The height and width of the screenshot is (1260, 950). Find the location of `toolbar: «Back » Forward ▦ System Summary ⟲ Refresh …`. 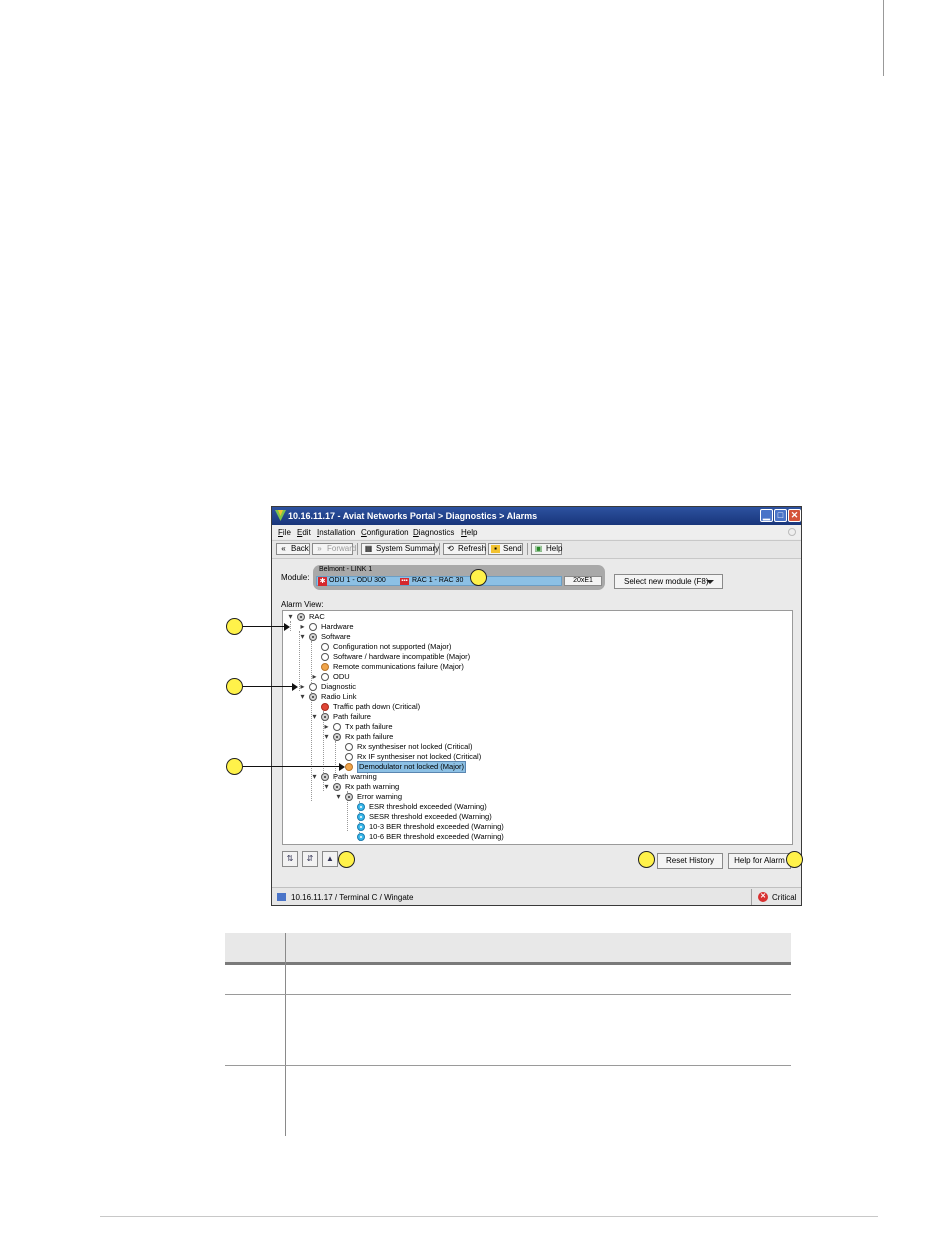

toolbar: «Back » Forward ▦ System Summary ⟲ Refresh … is located at coordinates (536, 549).